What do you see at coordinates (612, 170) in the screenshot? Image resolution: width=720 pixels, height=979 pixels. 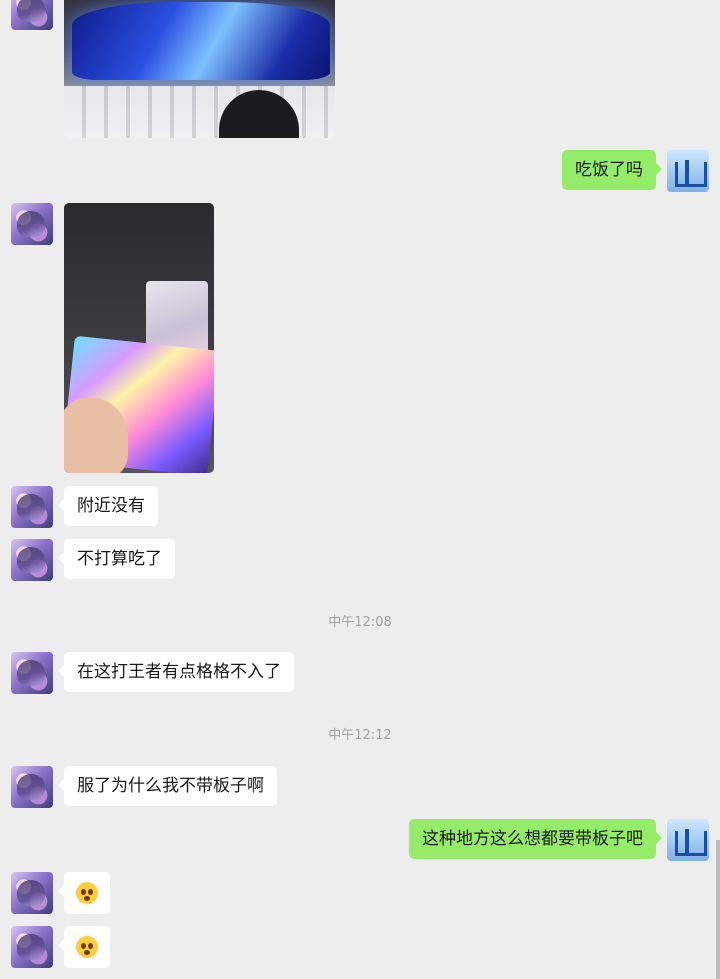 I see `message-bubble-outgoing: 吃饭了吗` at bounding box center [612, 170].